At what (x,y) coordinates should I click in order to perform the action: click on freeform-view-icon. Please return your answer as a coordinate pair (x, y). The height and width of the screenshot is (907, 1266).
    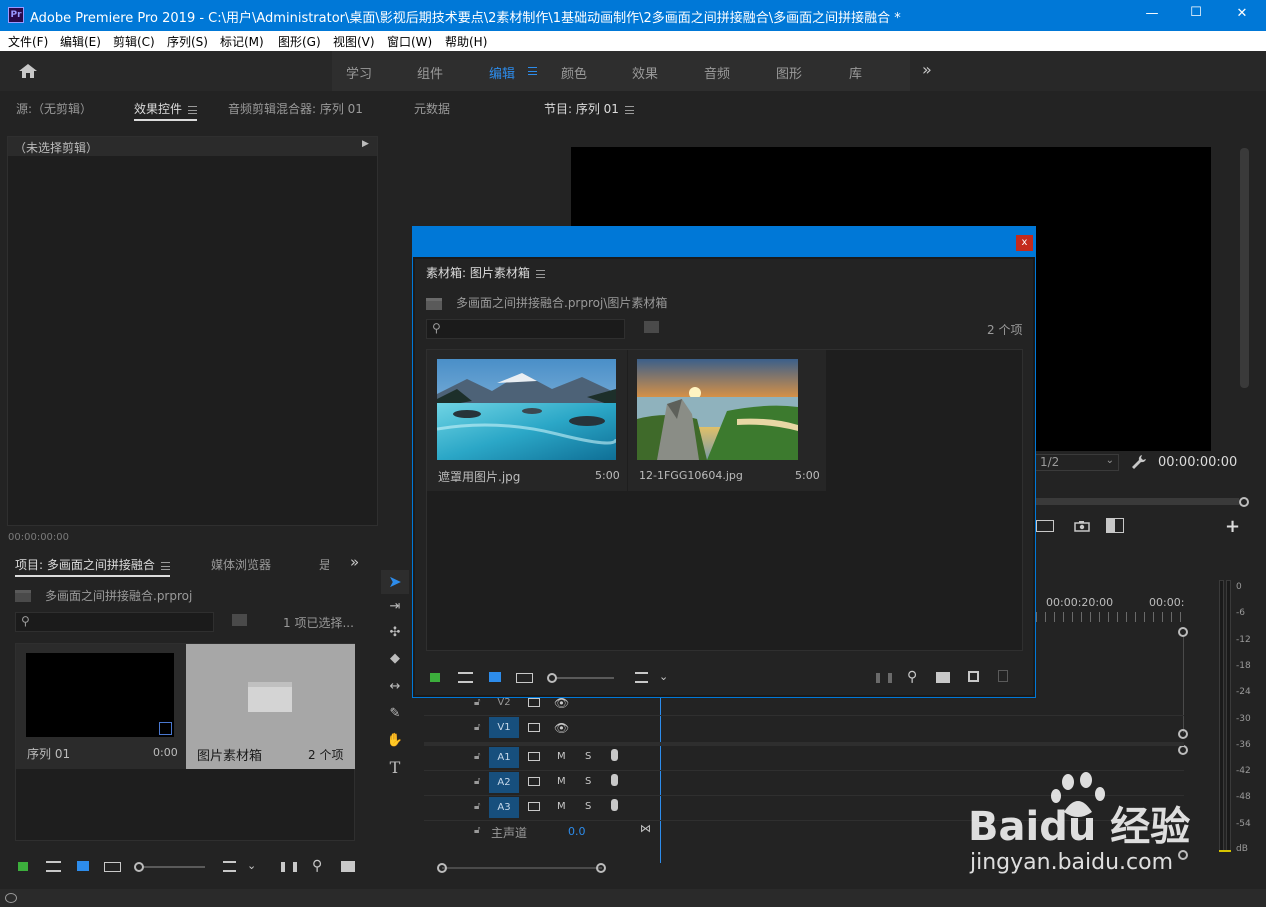
    Looking at the image, I should click on (112, 867).